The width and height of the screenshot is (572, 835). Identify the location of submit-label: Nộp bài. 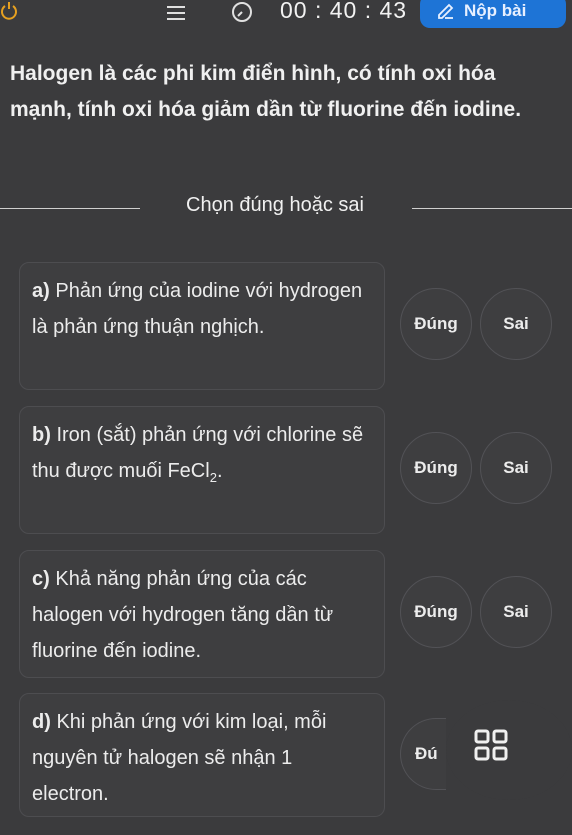
(495, 10).